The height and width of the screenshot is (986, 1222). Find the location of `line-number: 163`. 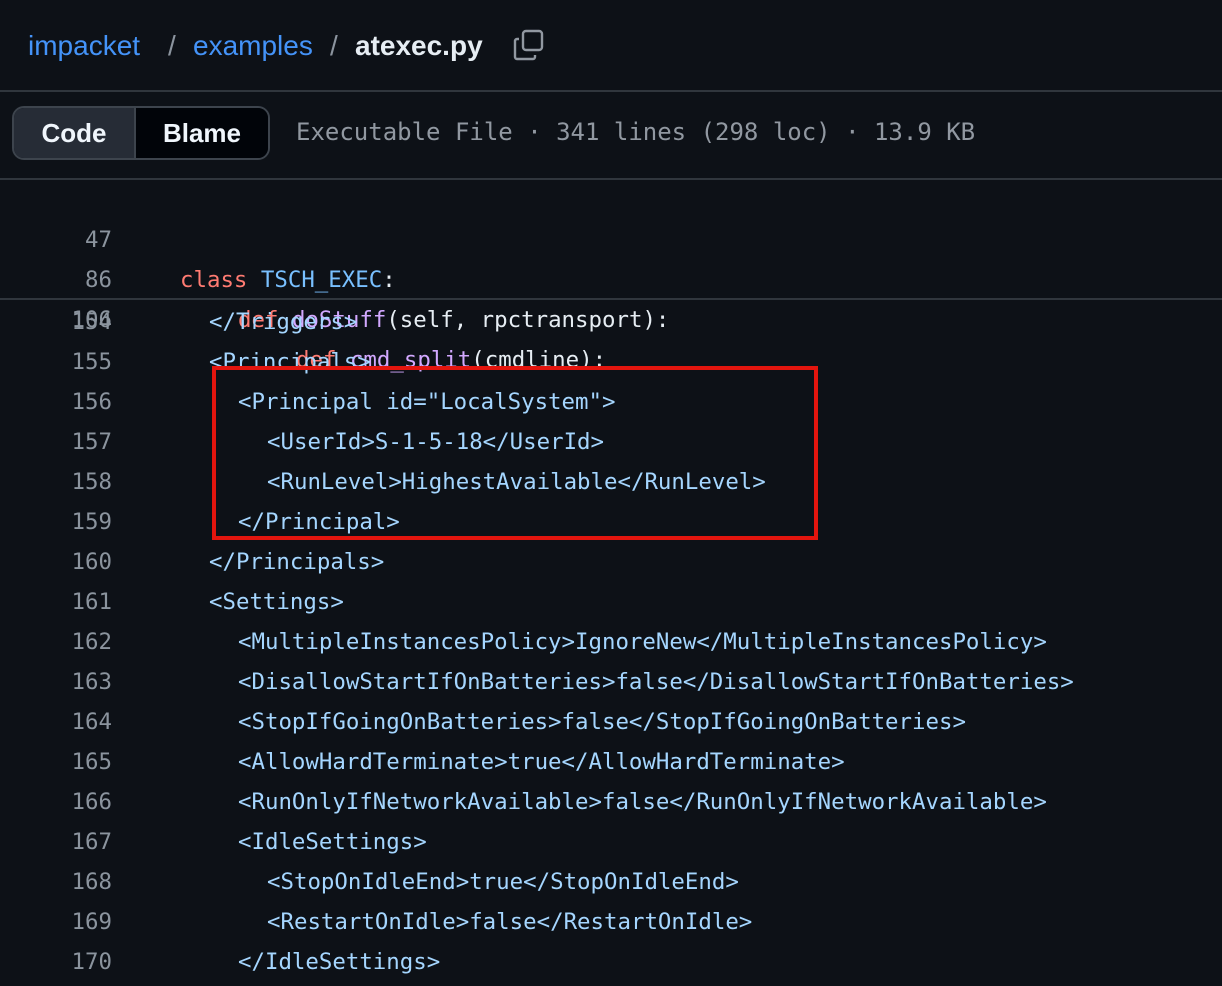

line-number: 163 is located at coordinates (72, 682).